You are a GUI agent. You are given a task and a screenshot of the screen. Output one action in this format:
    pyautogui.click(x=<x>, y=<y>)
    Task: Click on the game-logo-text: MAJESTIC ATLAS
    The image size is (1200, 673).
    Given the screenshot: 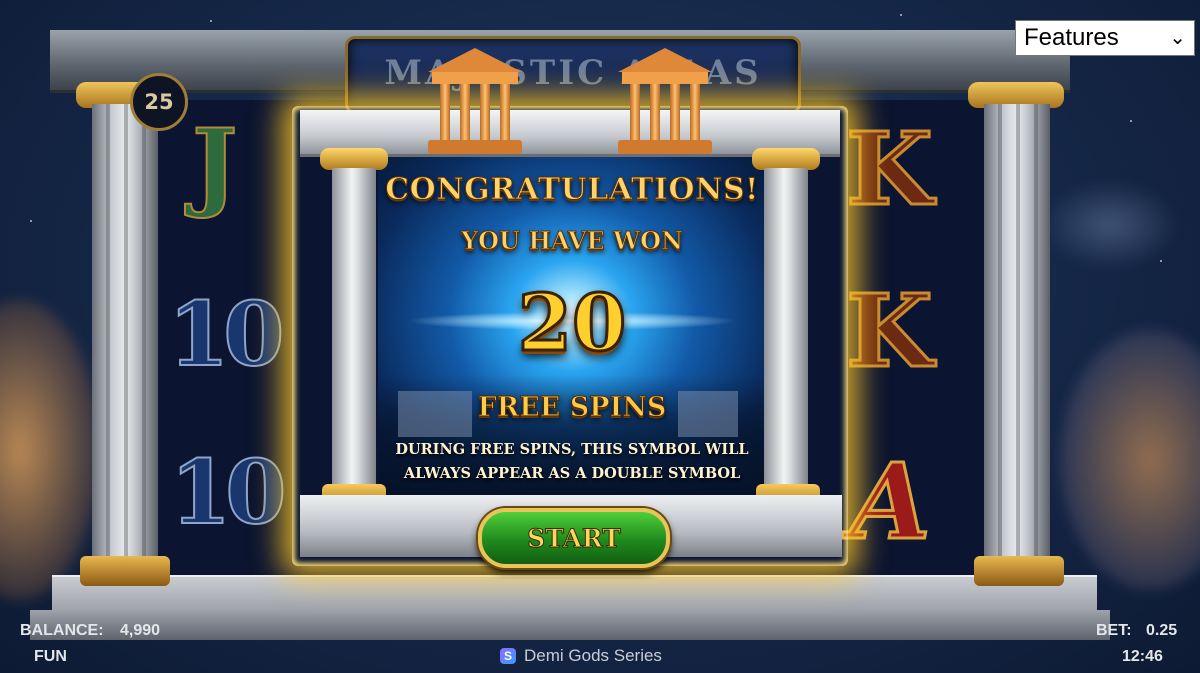 What is the action you would take?
    pyautogui.click(x=573, y=73)
    